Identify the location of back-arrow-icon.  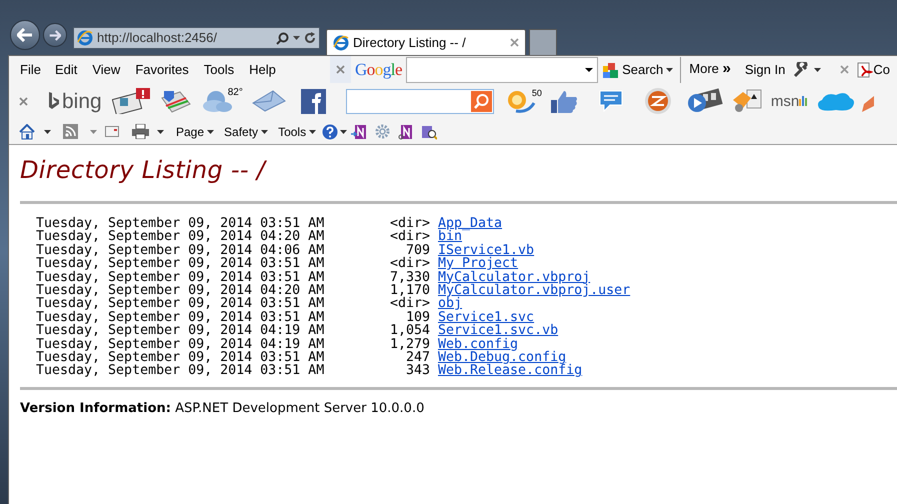
(25, 35).